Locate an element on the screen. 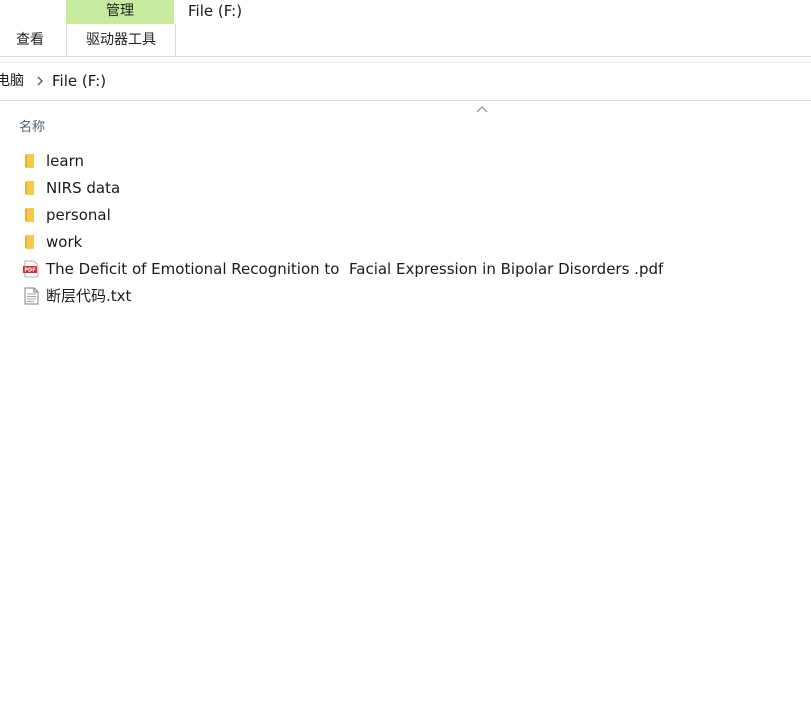 Image resolution: width=811 pixels, height=713 pixels. tab-drive-tools: 驱动器工具 is located at coordinates (121, 40).